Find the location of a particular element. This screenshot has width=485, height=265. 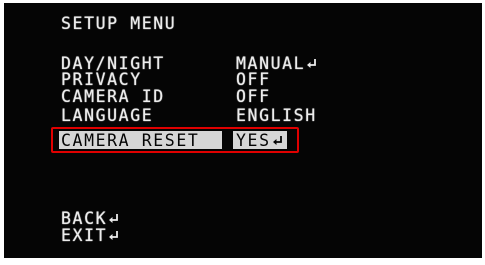

menu-item-language-value: ENGLISH is located at coordinates (276, 115).